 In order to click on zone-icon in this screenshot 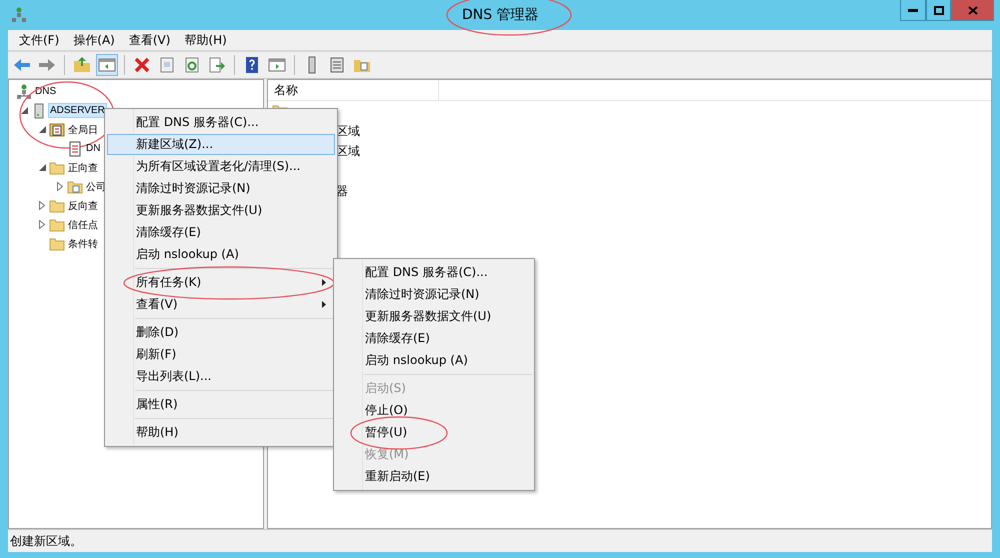, I will do `click(75, 186)`.